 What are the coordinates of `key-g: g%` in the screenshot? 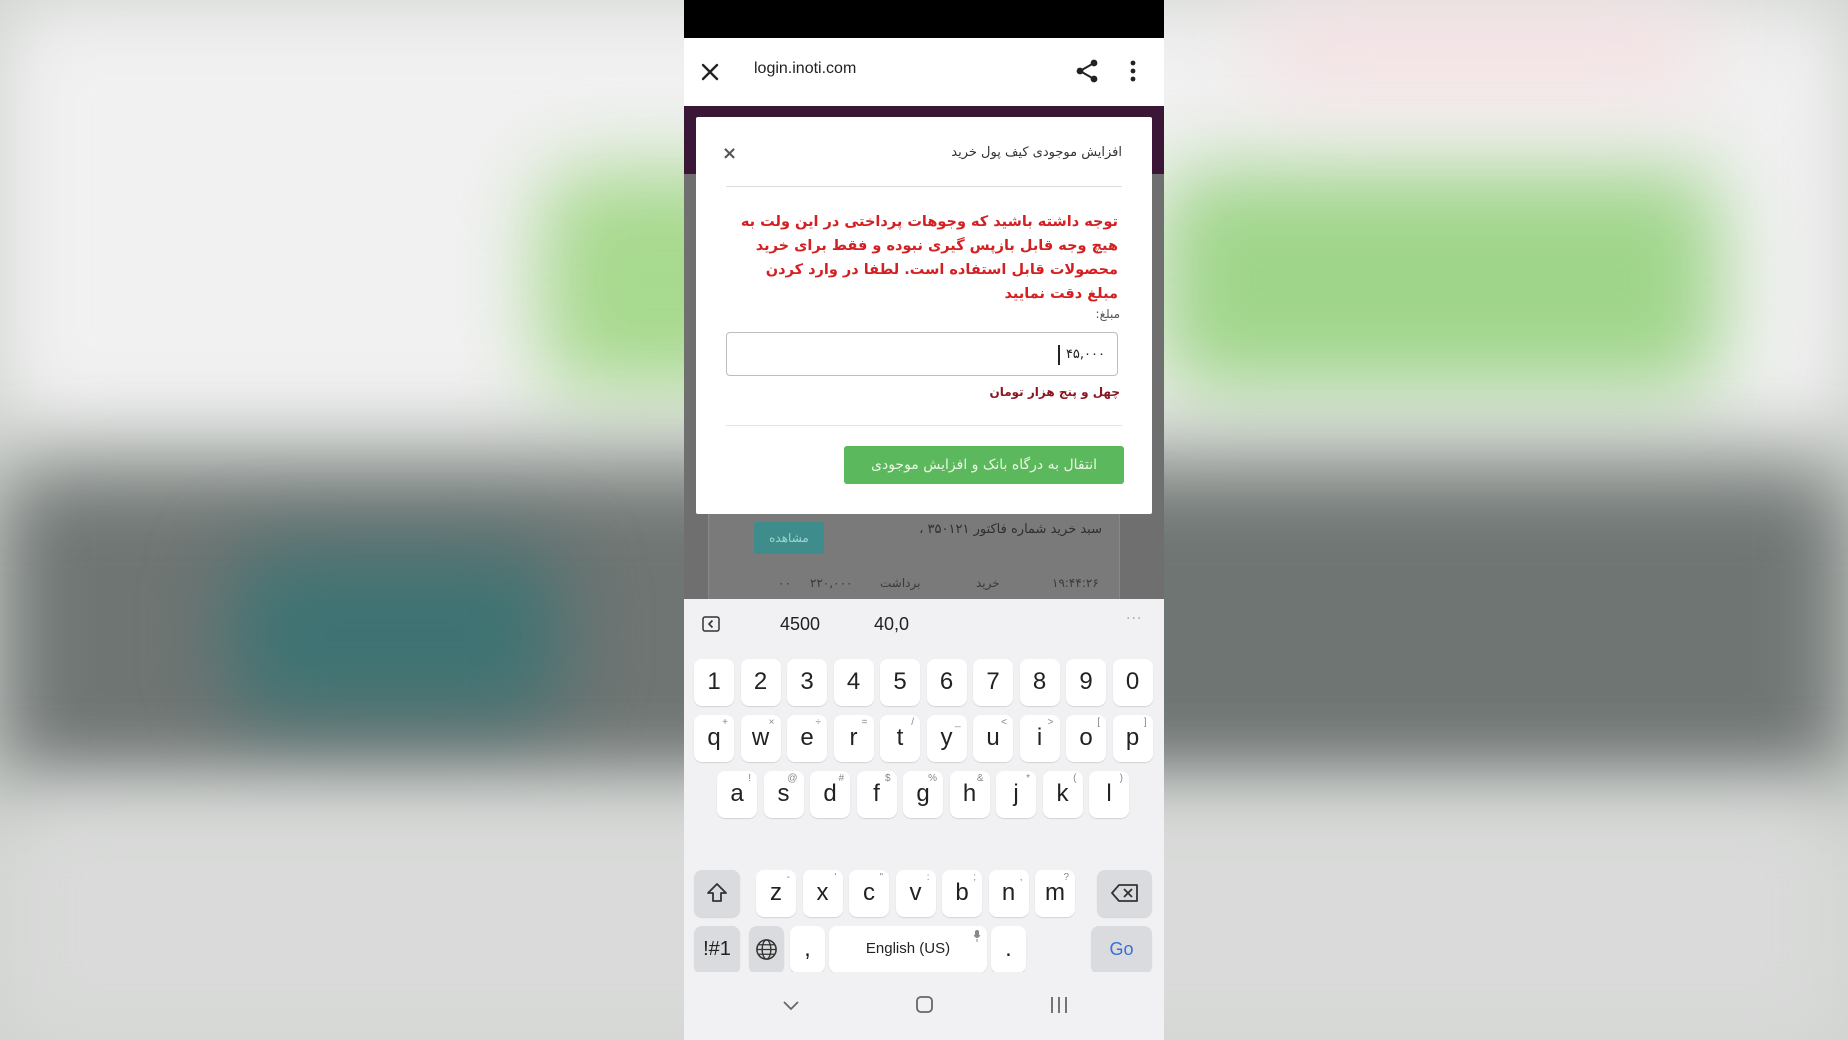 It's located at (923, 794).